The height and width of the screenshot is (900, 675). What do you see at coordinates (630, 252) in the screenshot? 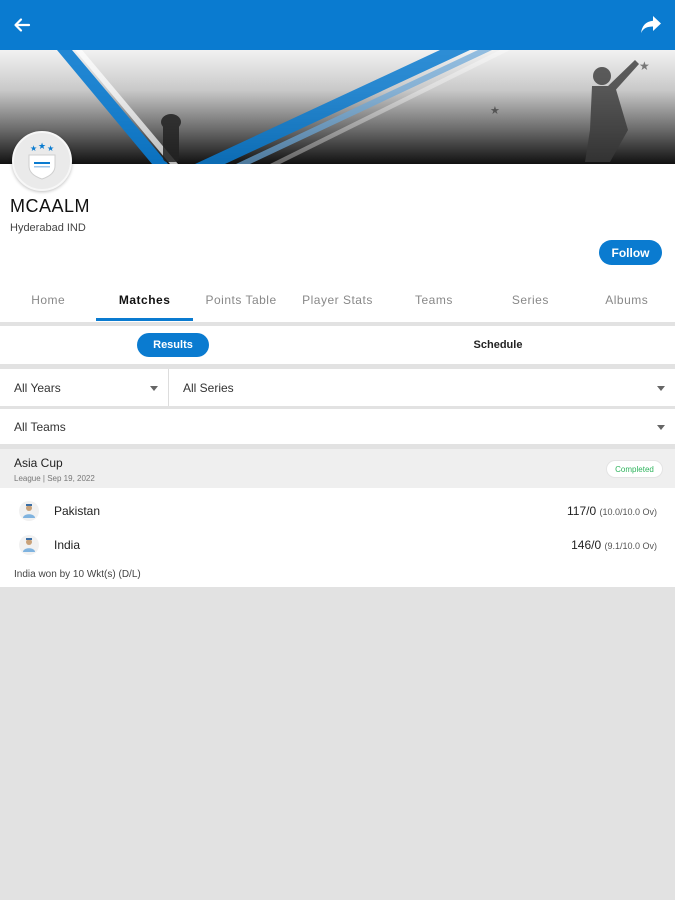
I see `follow-button: Follow` at bounding box center [630, 252].